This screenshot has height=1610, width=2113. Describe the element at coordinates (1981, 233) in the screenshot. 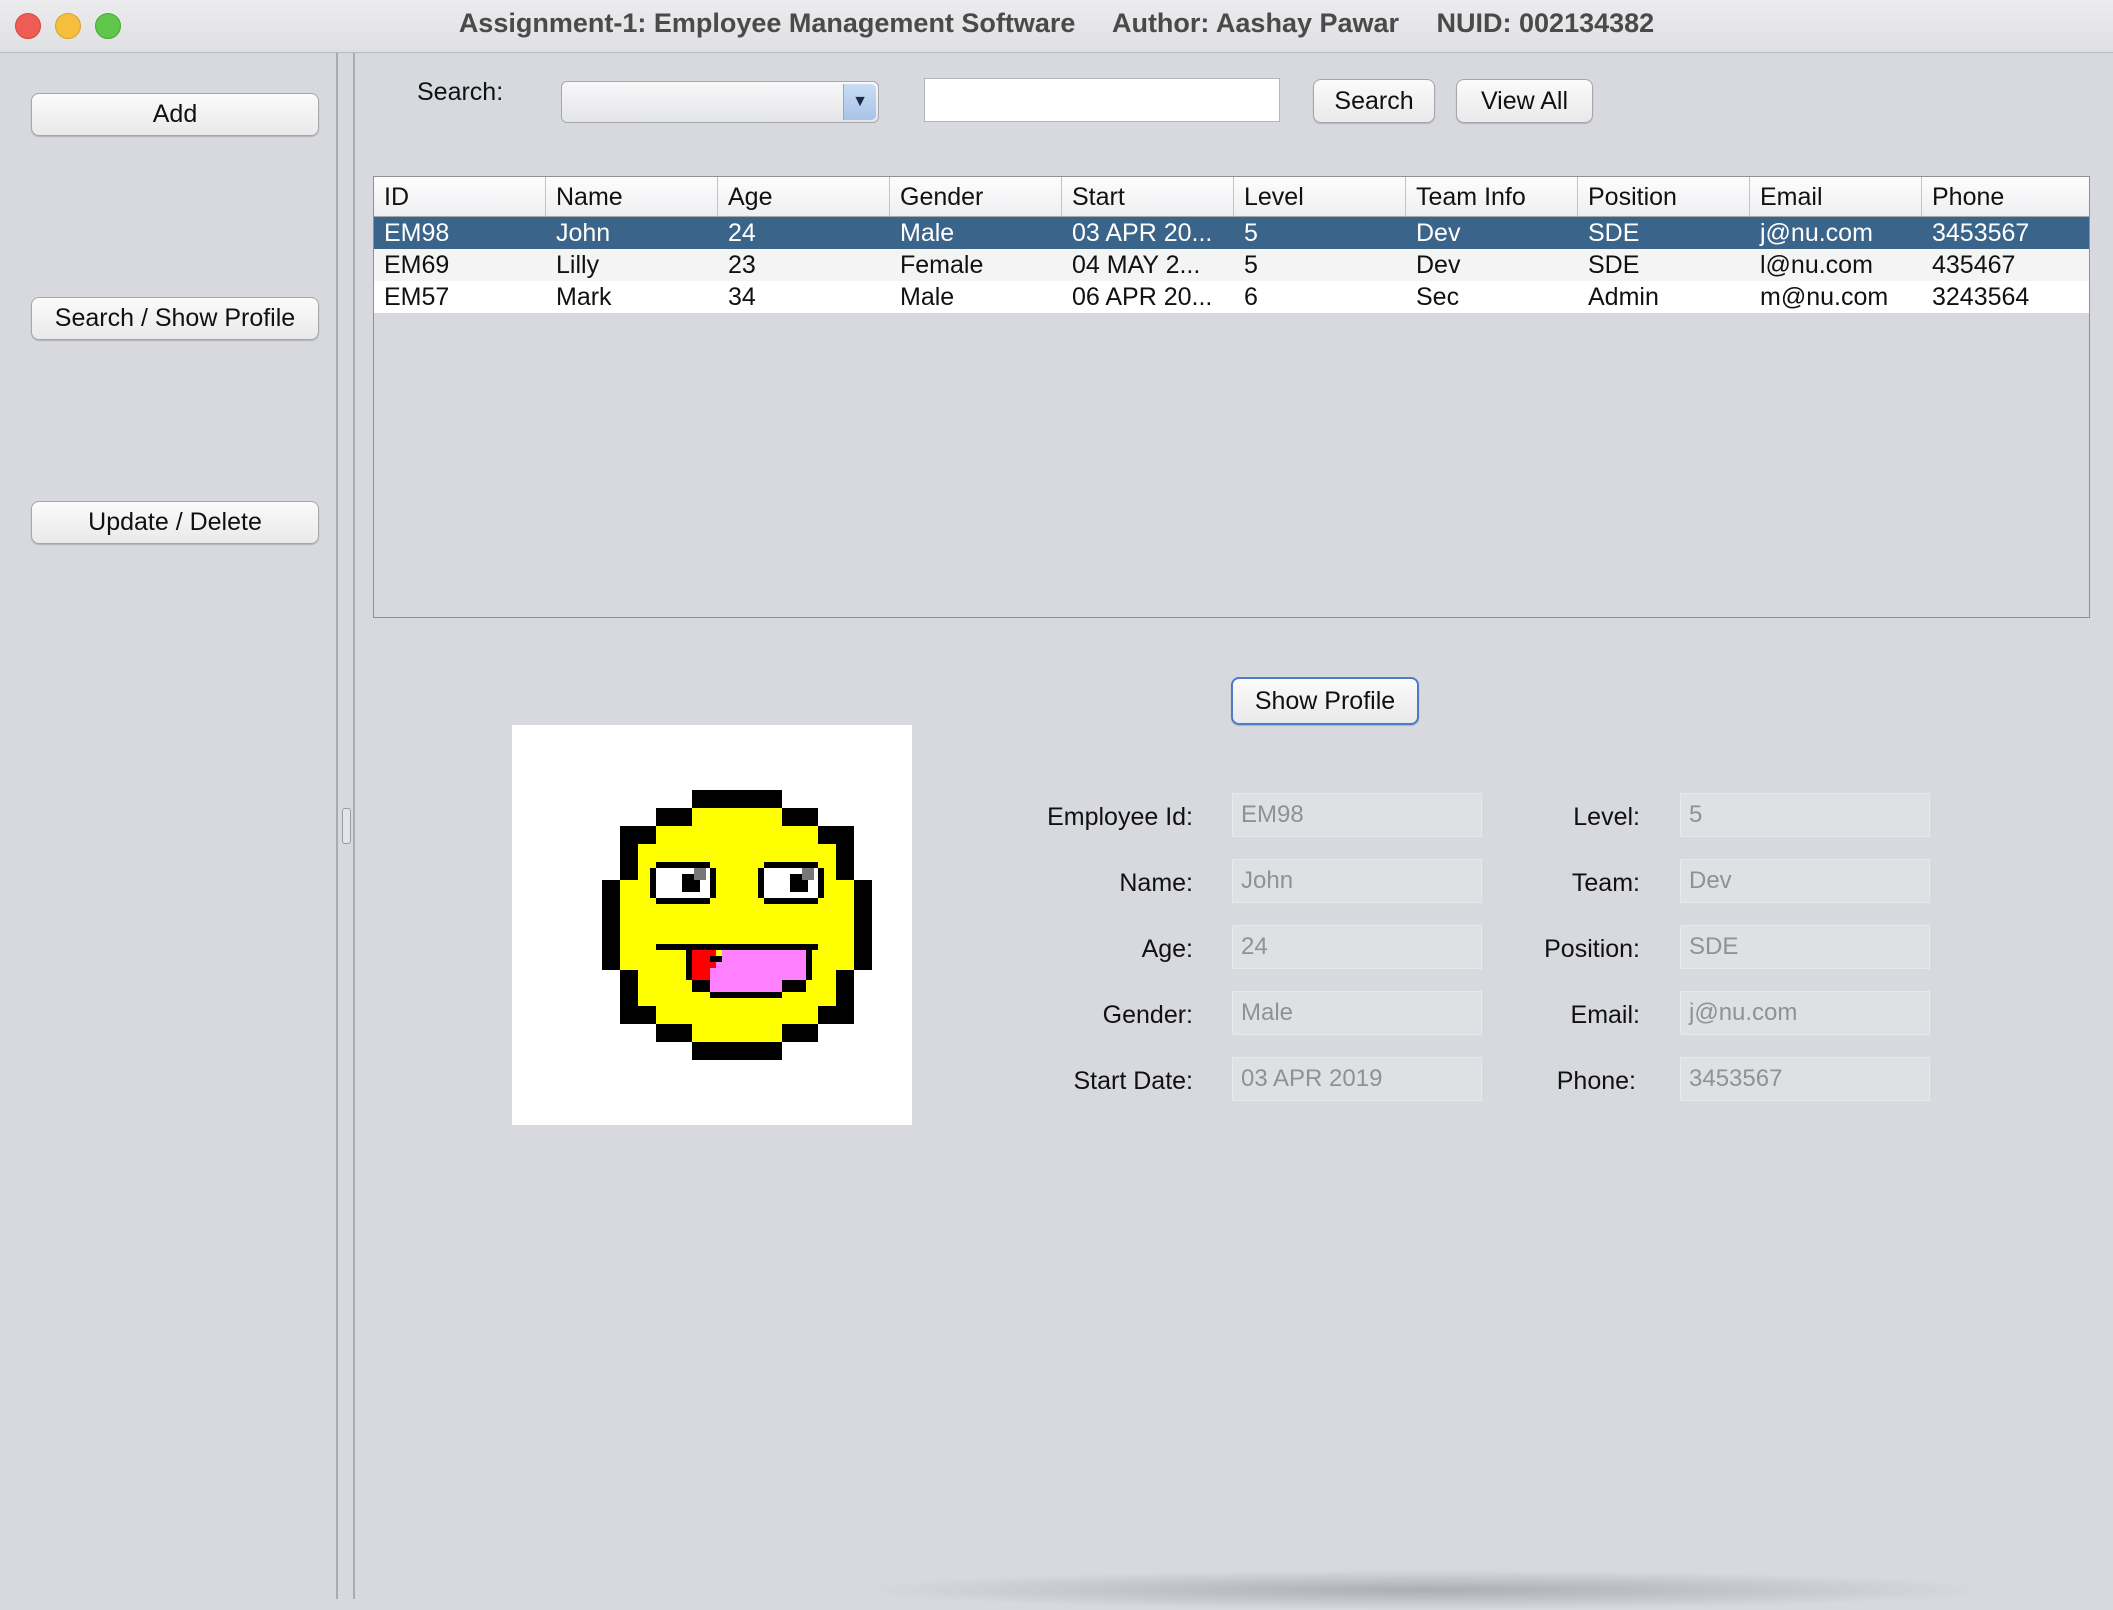

I see `table-cell: 3453567` at that location.